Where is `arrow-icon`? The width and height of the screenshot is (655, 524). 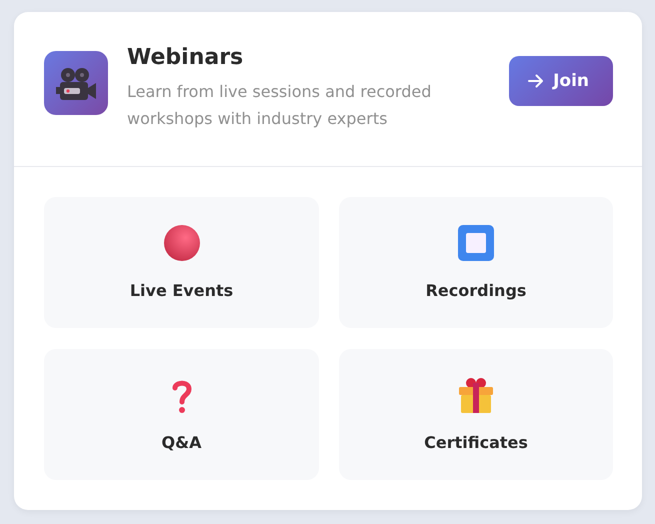 arrow-icon is located at coordinates (536, 81).